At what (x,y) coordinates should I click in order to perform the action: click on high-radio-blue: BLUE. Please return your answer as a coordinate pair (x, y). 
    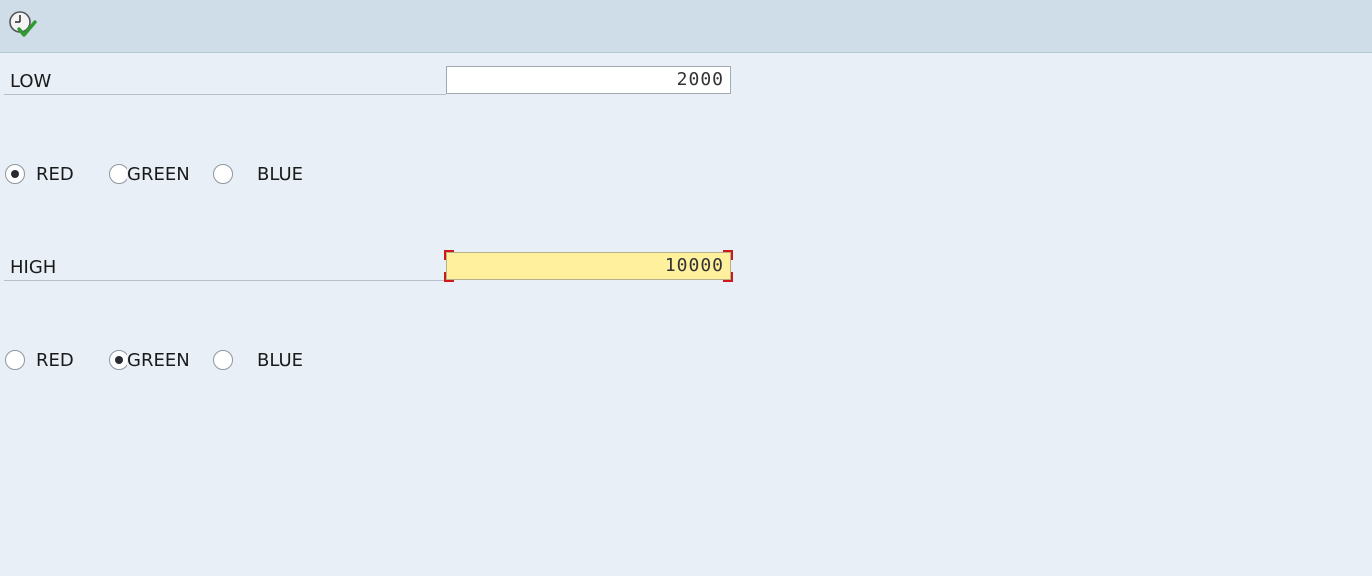
    Looking at the image, I should click on (263, 361).